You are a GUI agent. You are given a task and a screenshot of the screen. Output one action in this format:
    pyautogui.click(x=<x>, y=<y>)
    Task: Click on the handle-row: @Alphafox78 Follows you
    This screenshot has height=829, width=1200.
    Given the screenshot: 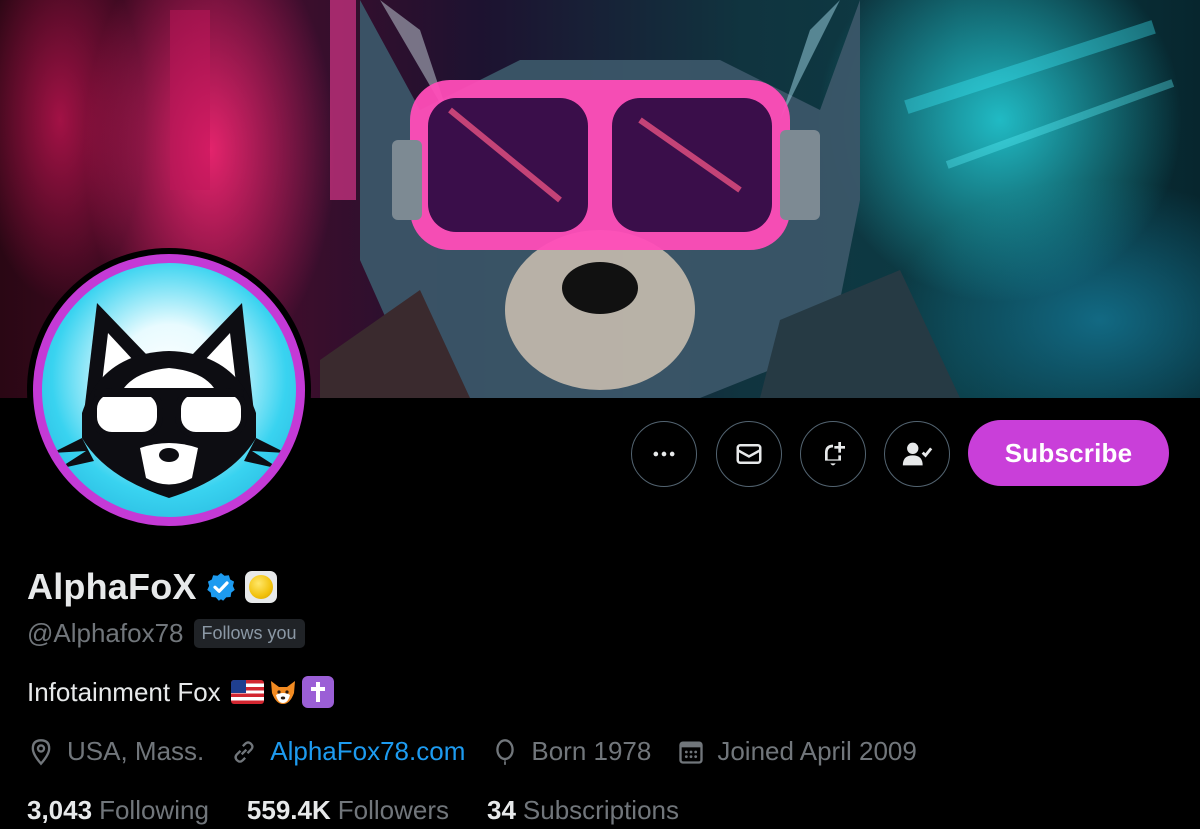 What is the action you would take?
    pyautogui.click(x=166, y=633)
    